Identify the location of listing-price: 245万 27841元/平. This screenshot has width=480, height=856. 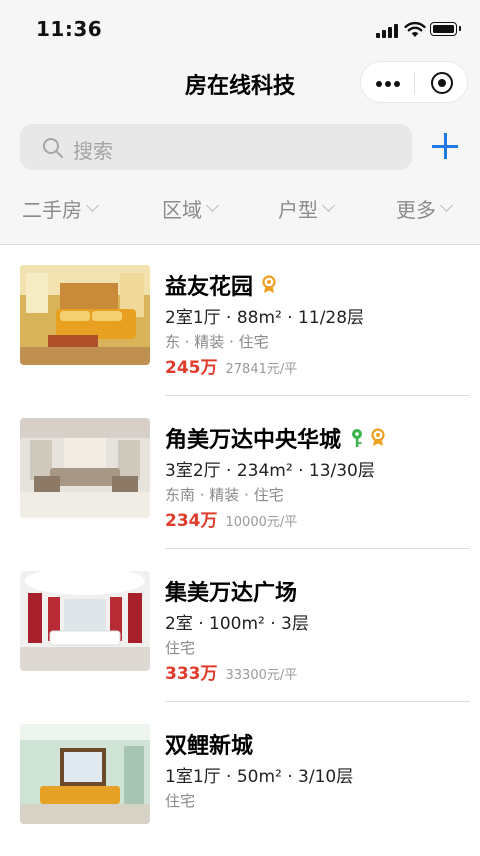
(231, 365).